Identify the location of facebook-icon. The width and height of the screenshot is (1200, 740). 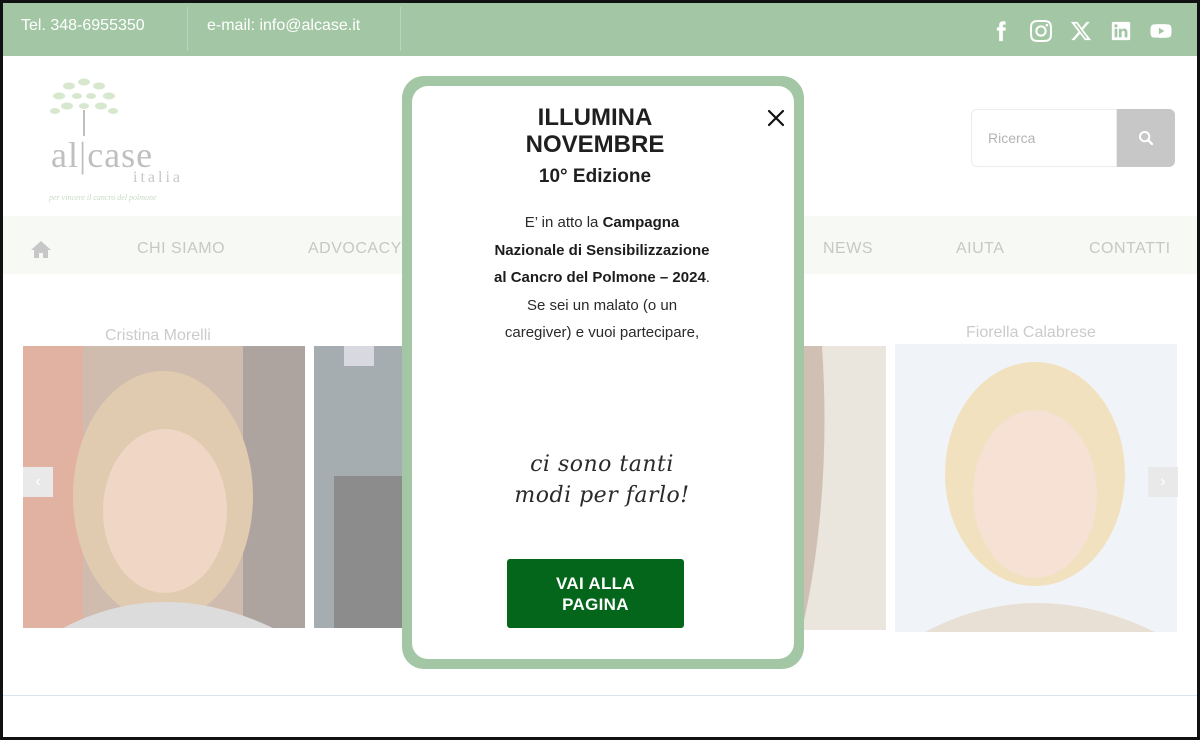
(1001, 31).